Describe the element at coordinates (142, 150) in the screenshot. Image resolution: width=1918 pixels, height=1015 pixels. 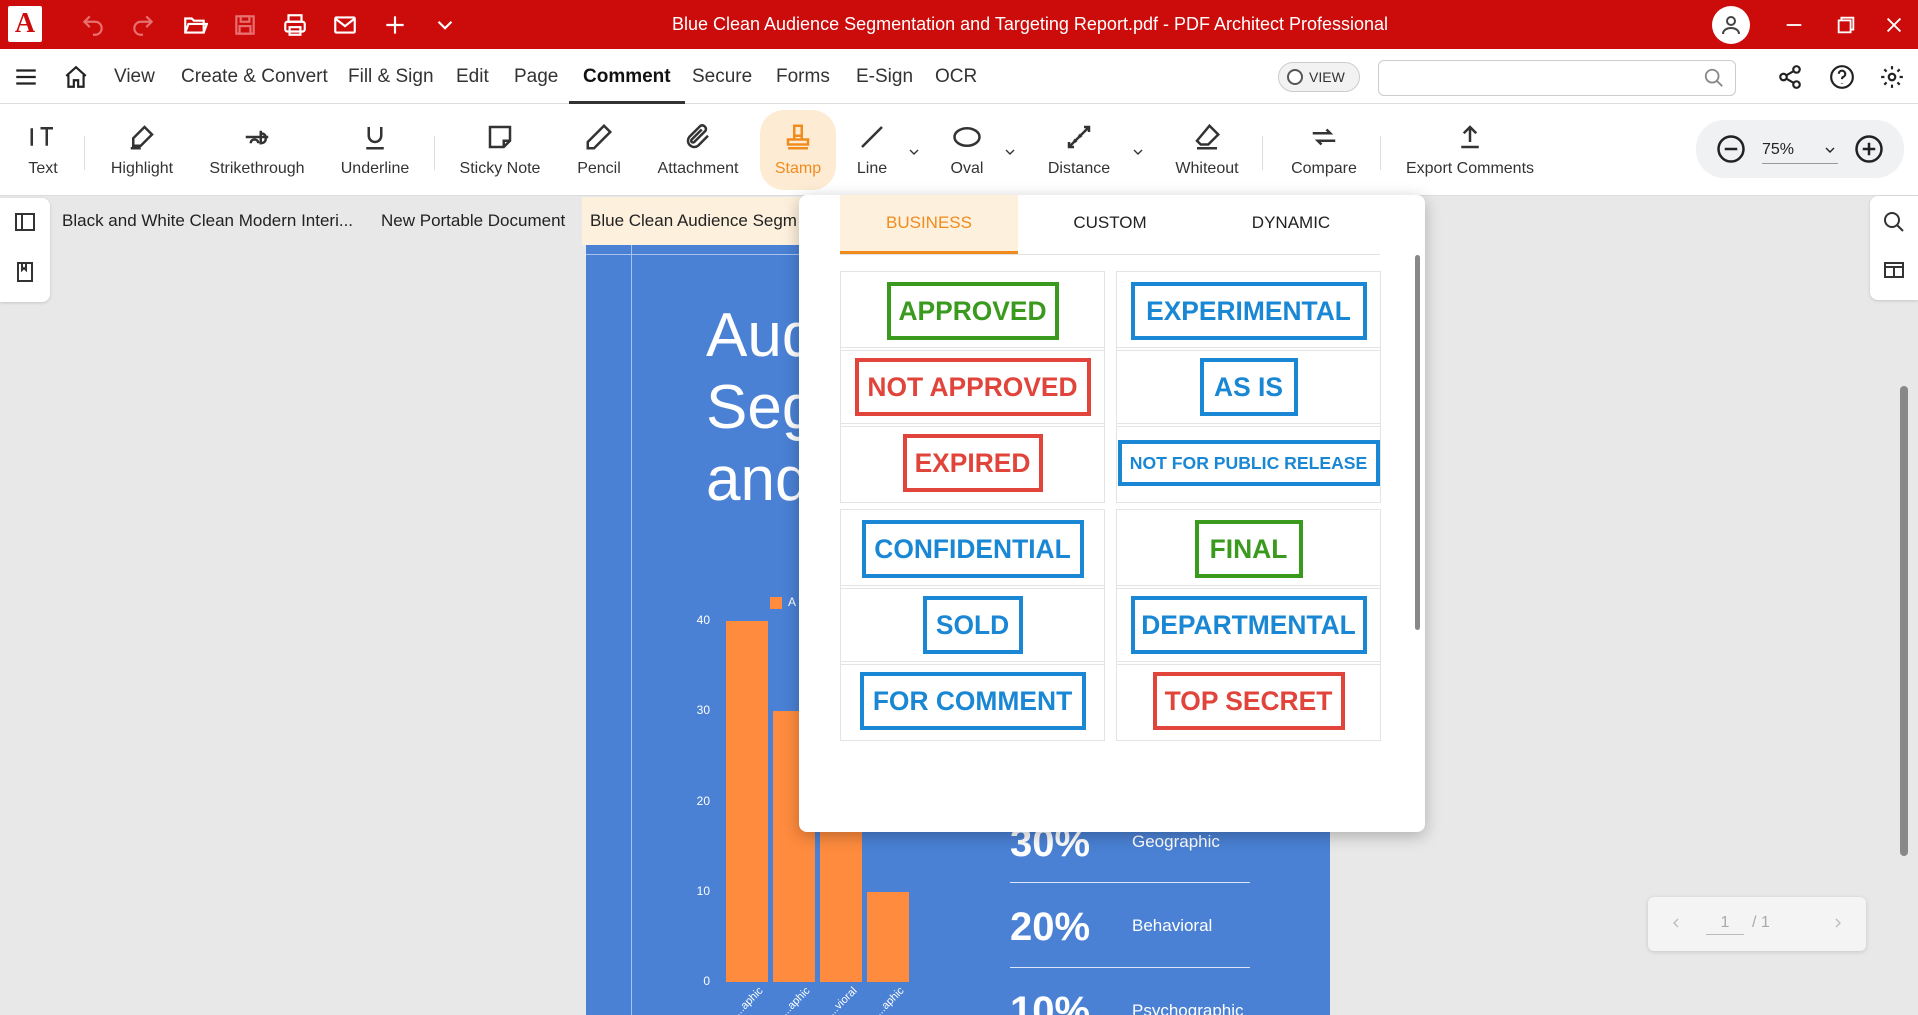
I see `tool-highlight: Highlight` at that location.